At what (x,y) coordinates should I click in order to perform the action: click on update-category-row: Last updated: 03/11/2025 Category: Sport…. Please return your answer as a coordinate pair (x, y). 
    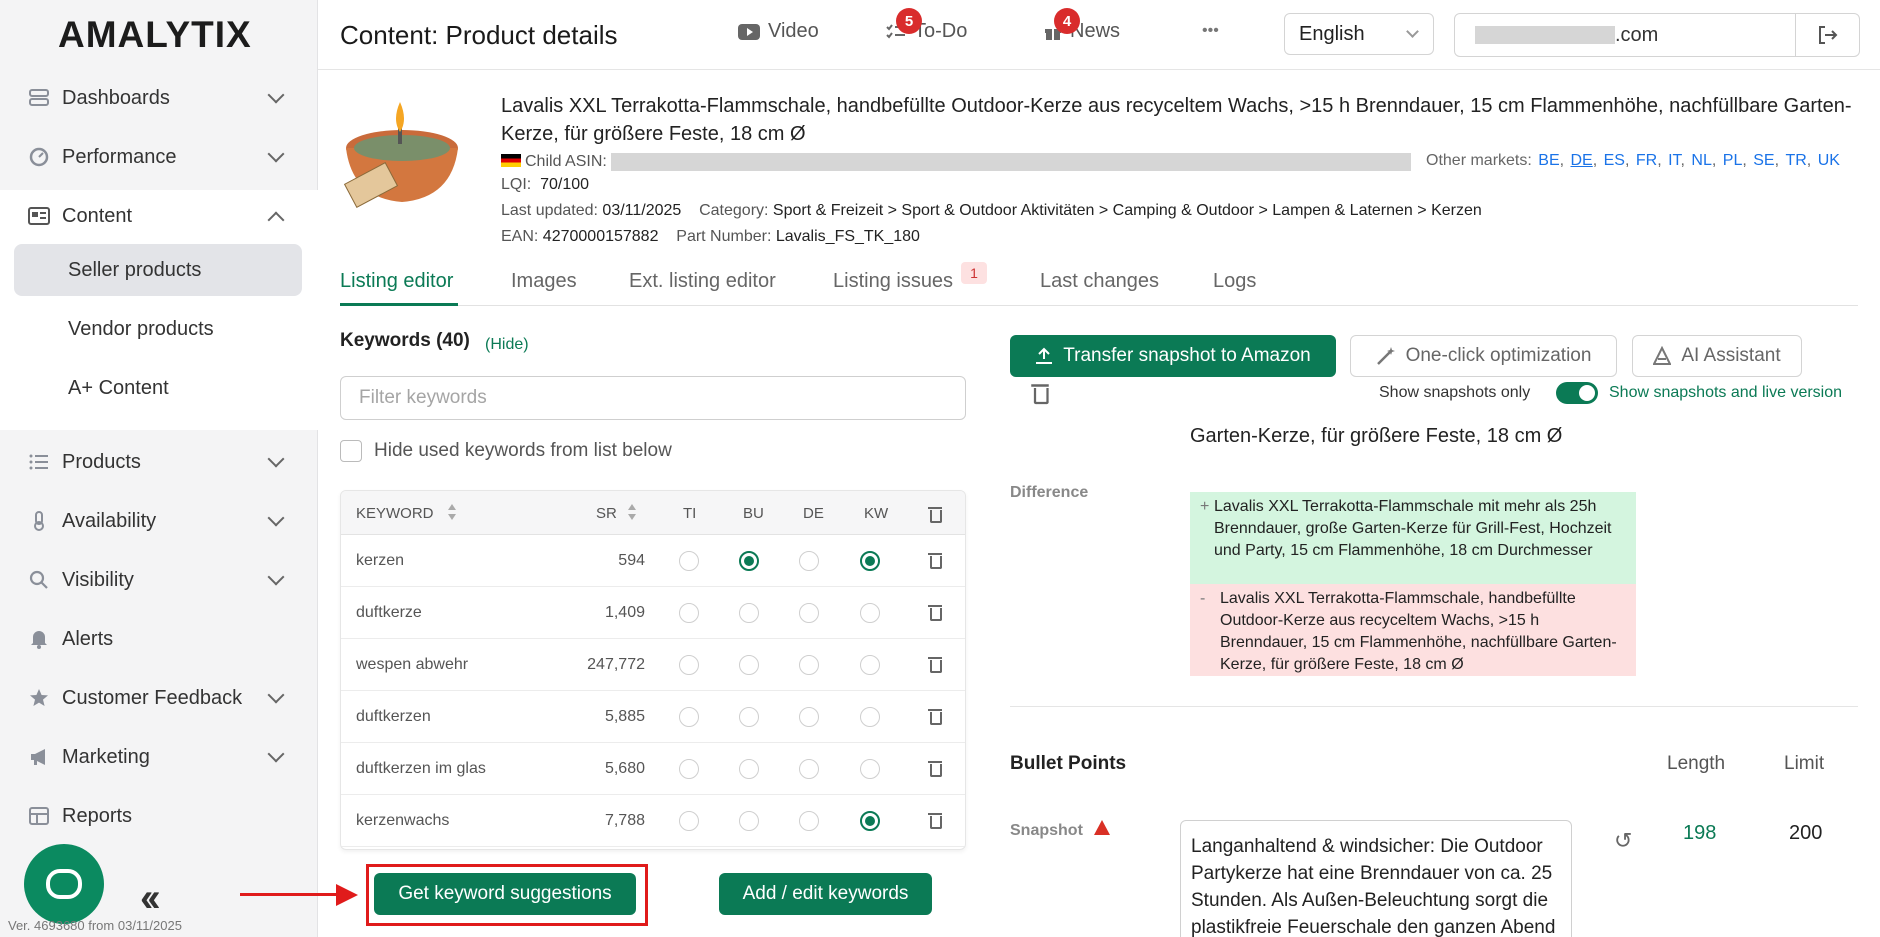
    Looking at the image, I should click on (991, 211).